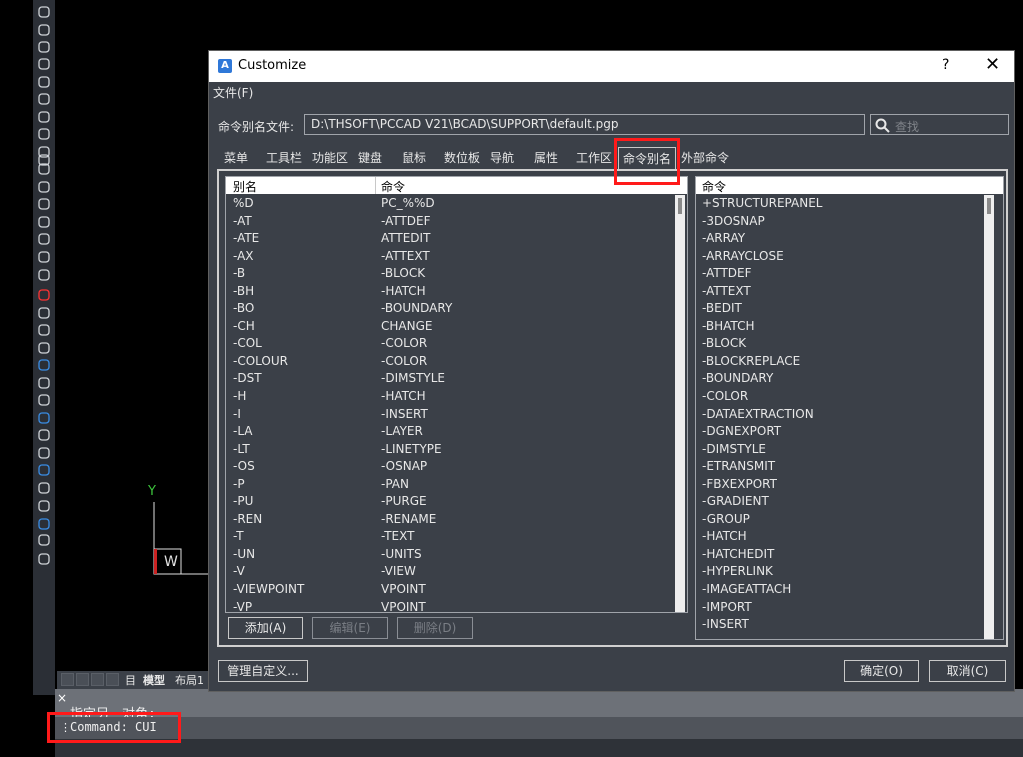 The width and height of the screenshot is (1023, 757). What do you see at coordinates (450, 344) in the screenshot?
I see `table-row: -COL -COLOR` at bounding box center [450, 344].